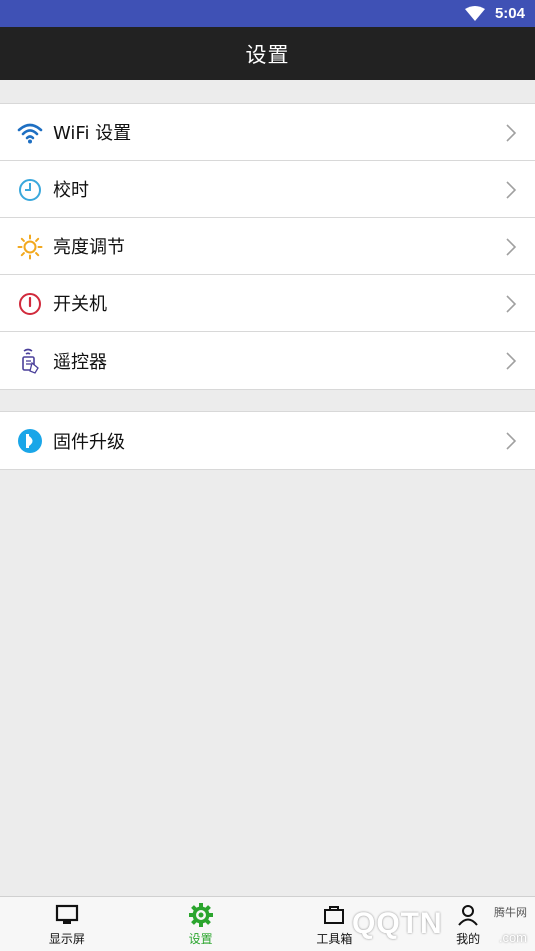 This screenshot has height=951, width=535. What do you see at coordinates (80, 304) in the screenshot?
I see `settings-item-label: 开关机` at bounding box center [80, 304].